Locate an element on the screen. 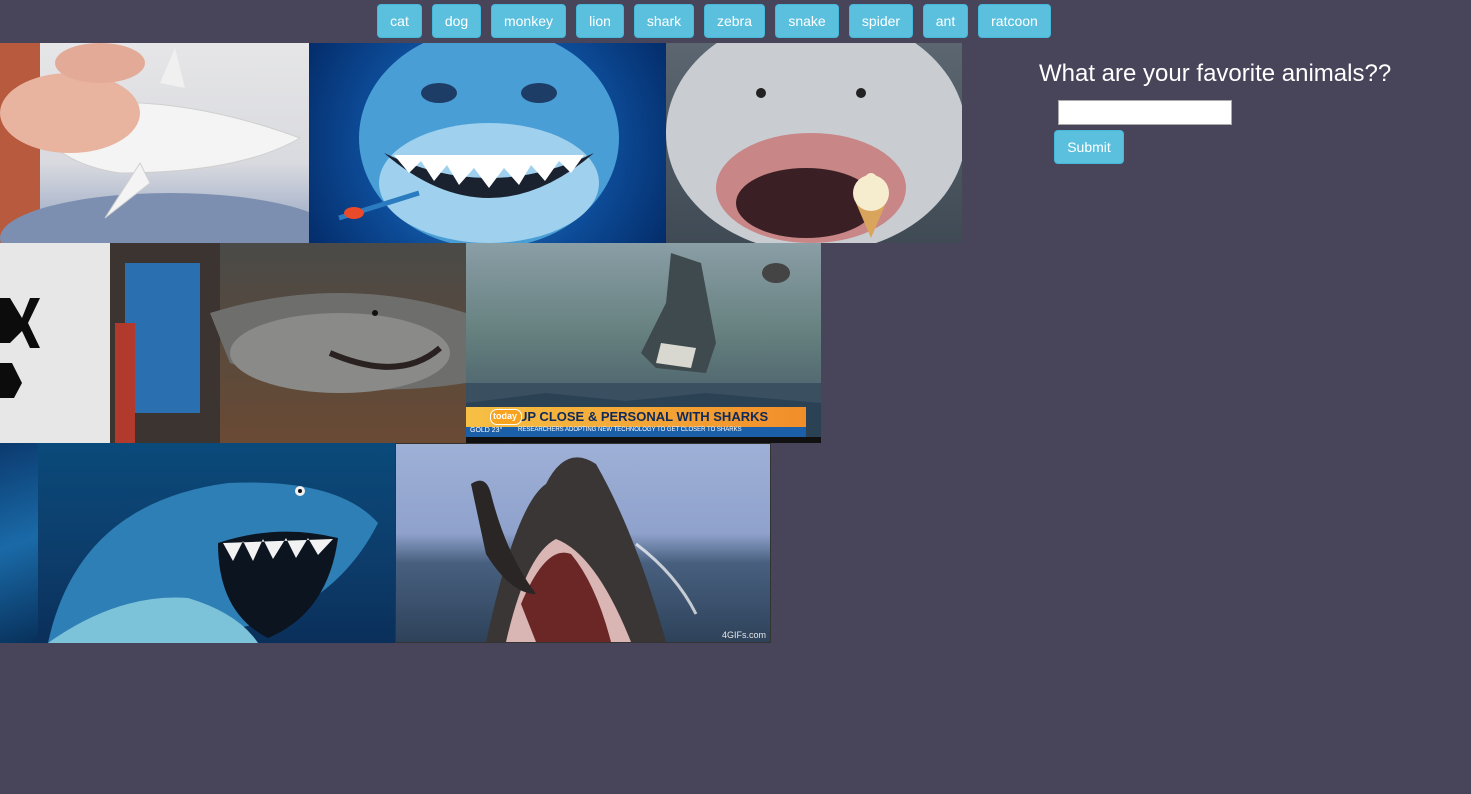 The image size is (1471, 794). shark-gif-9: 4GIFs.com is located at coordinates (583, 543).